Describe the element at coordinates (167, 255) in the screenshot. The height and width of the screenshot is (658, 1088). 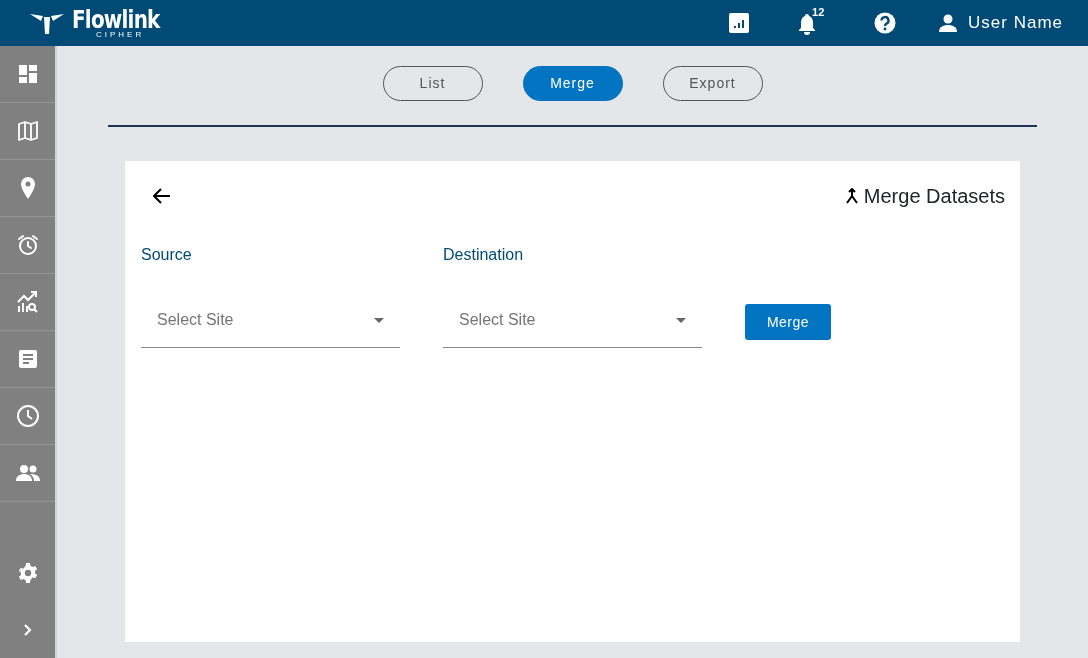
I see `field-label: Source` at that location.